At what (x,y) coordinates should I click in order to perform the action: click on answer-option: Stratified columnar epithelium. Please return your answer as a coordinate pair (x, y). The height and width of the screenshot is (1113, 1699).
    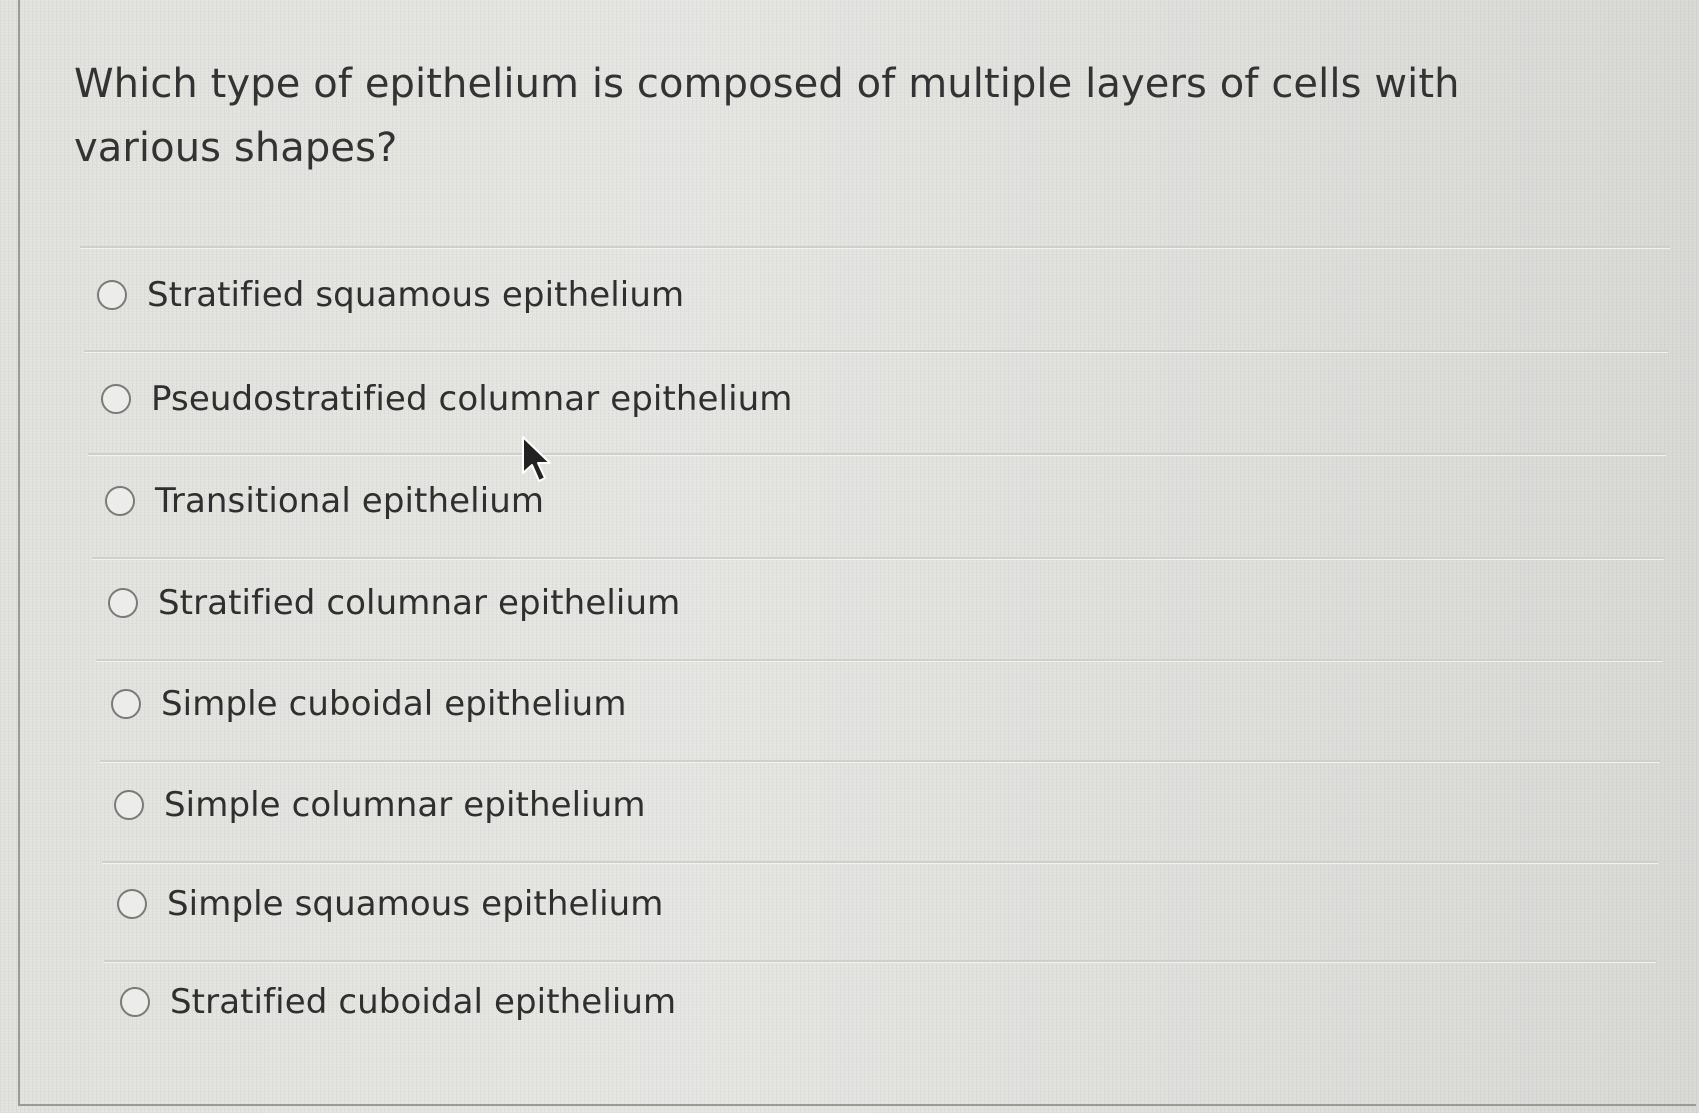
    Looking at the image, I should click on (394, 603).